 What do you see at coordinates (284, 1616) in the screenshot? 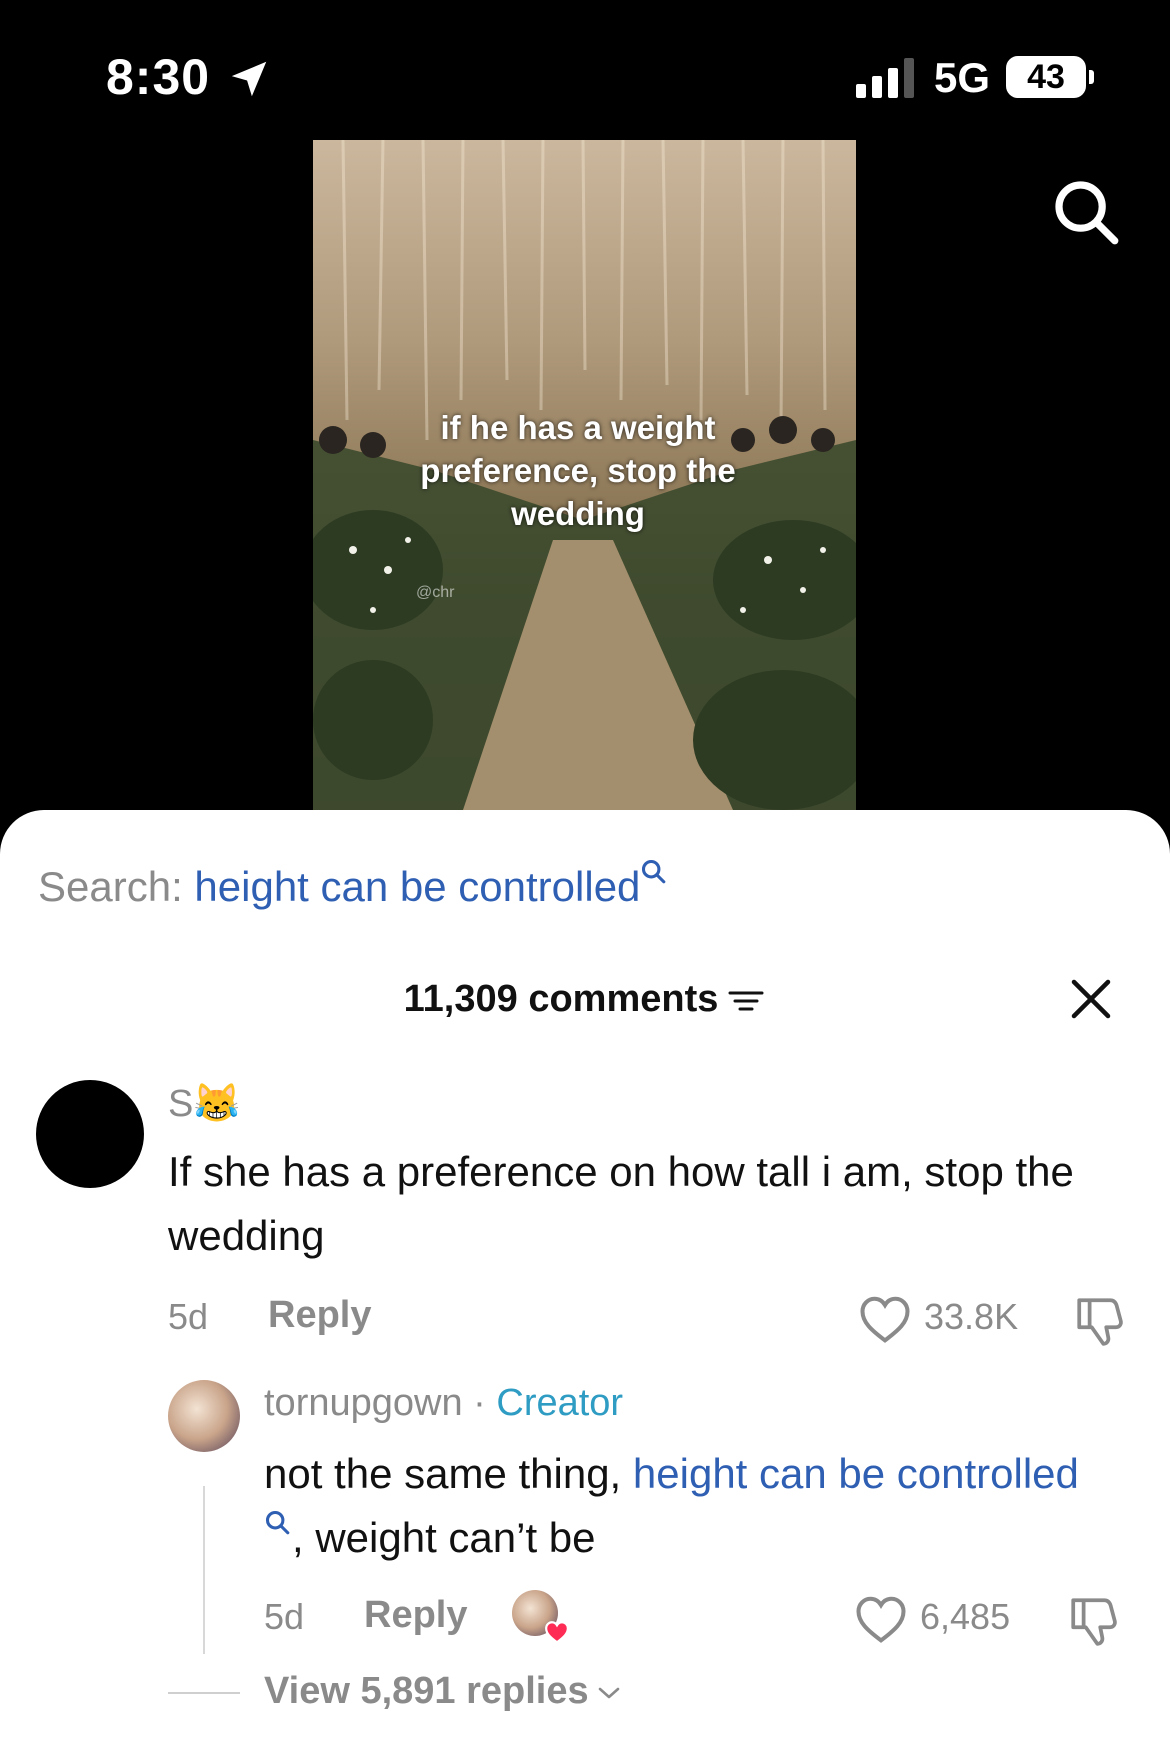
I see `reply-age: 5d` at bounding box center [284, 1616].